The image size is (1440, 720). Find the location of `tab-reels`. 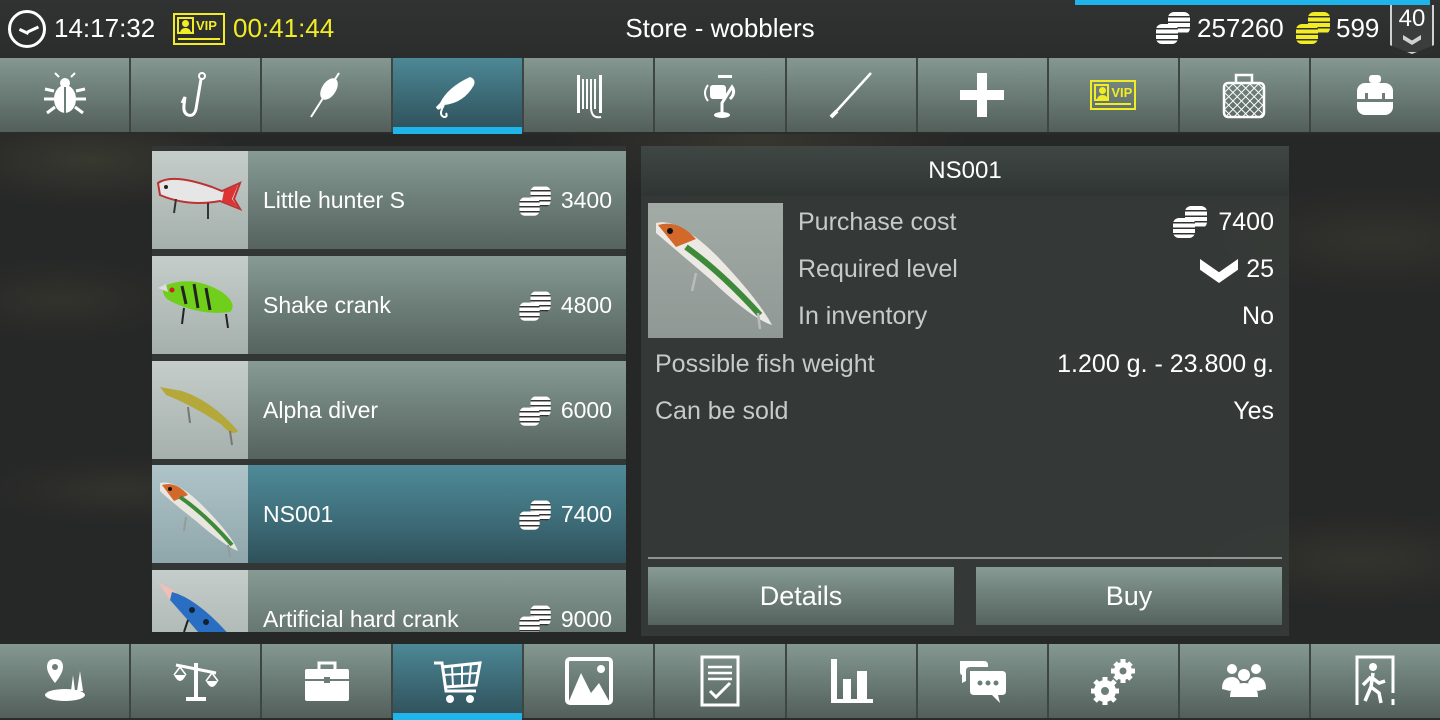

tab-reels is located at coordinates (721, 95).